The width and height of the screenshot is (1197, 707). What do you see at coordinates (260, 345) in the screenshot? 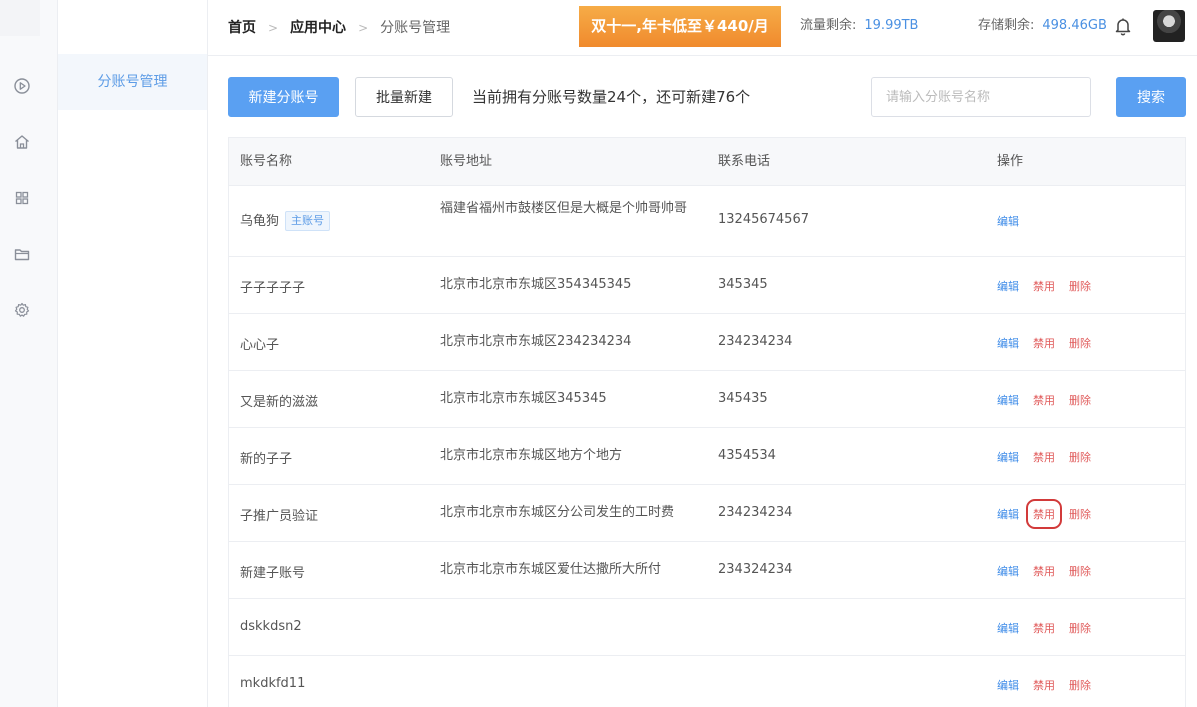
I see `row-name: 心心子` at bounding box center [260, 345].